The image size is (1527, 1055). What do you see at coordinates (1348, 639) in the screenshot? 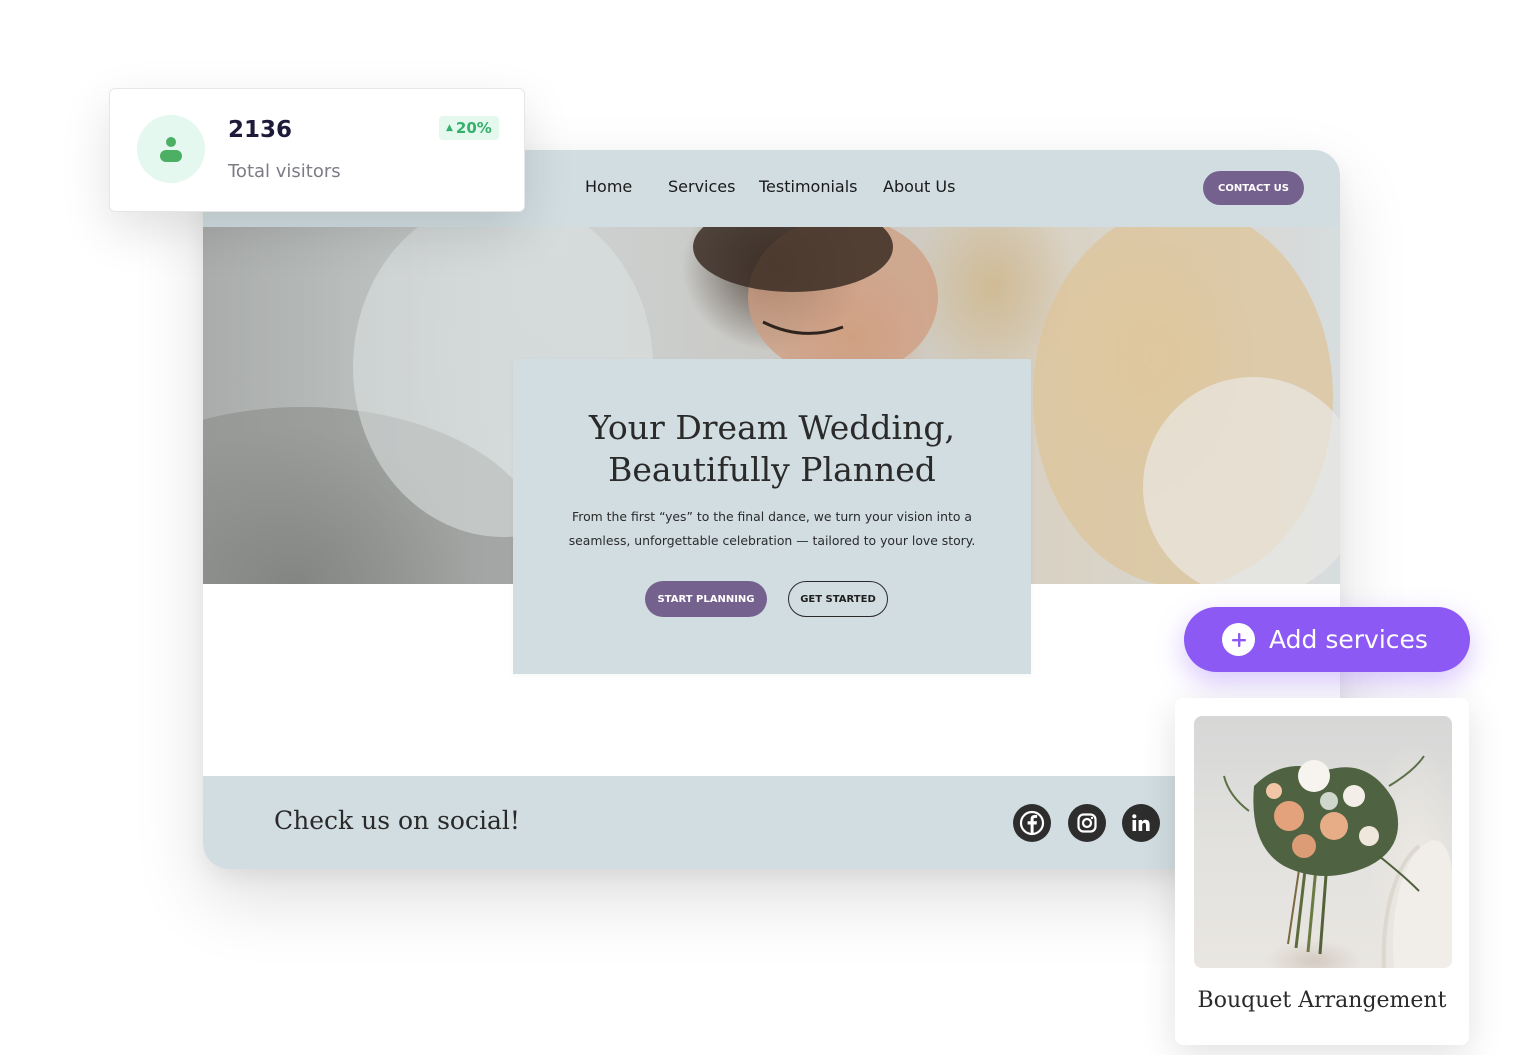
I see `add-services-label: Add services` at bounding box center [1348, 639].